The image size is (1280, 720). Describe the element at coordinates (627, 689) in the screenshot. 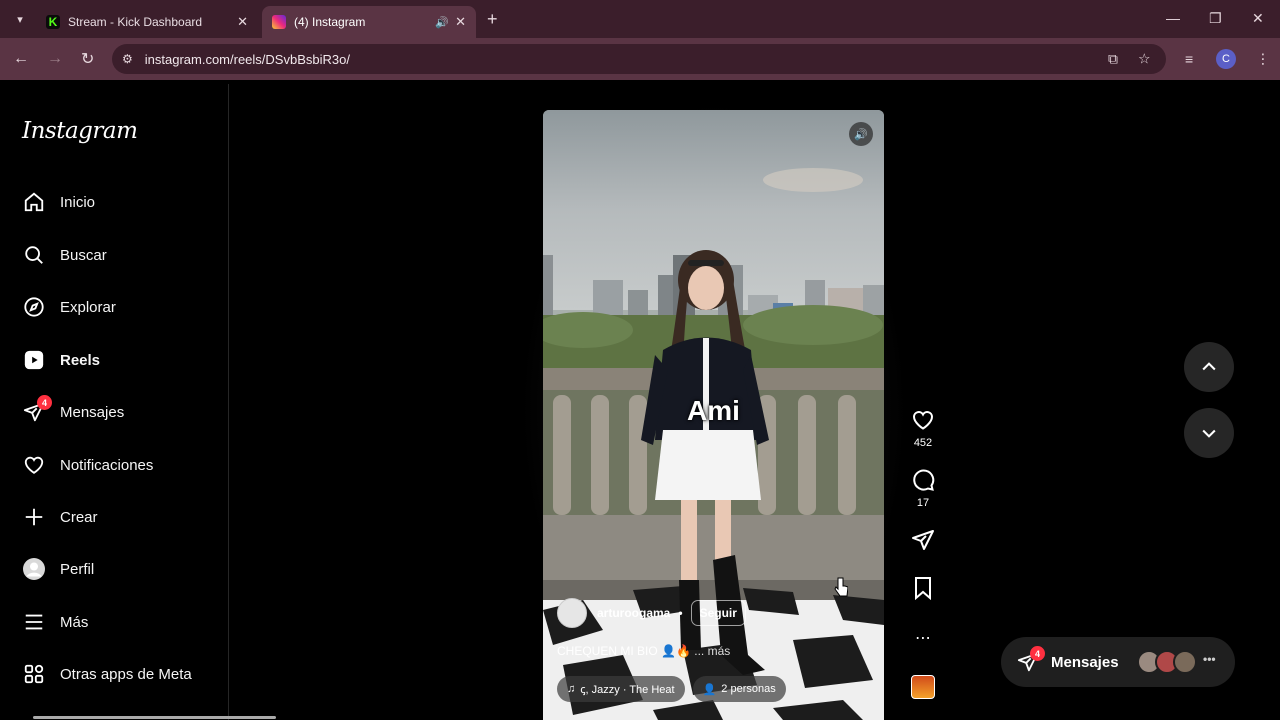

I see `audio-chip-label: ꞔ, Jazzy · The Heat` at that location.